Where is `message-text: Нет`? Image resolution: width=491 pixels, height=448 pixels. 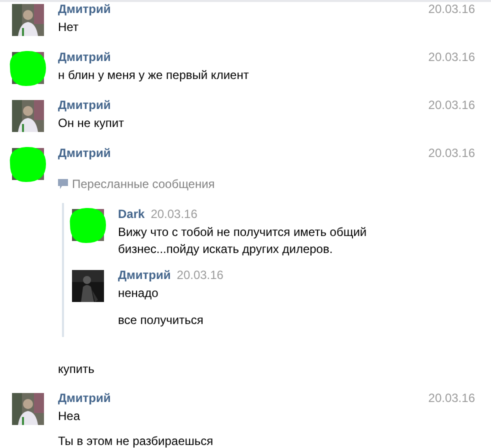 message-text: Нет is located at coordinates (69, 27).